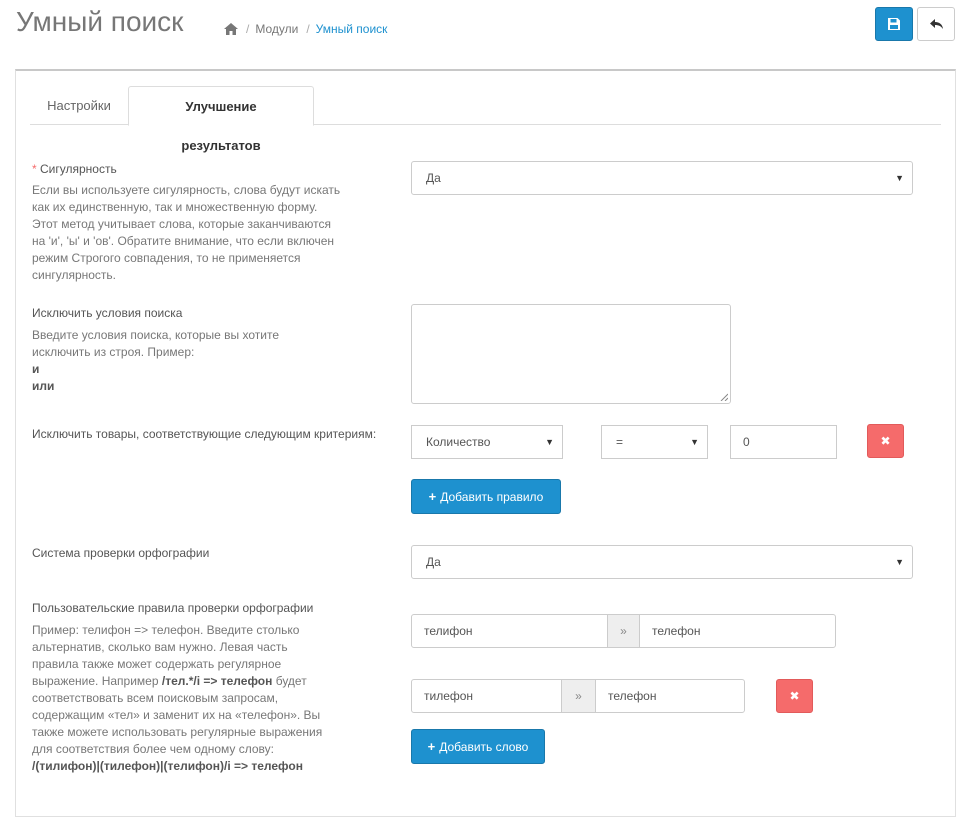 The height and width of the screenshot is (833, 968). I want to click on spellcheck-select: Да ▼, so click(662, 562).